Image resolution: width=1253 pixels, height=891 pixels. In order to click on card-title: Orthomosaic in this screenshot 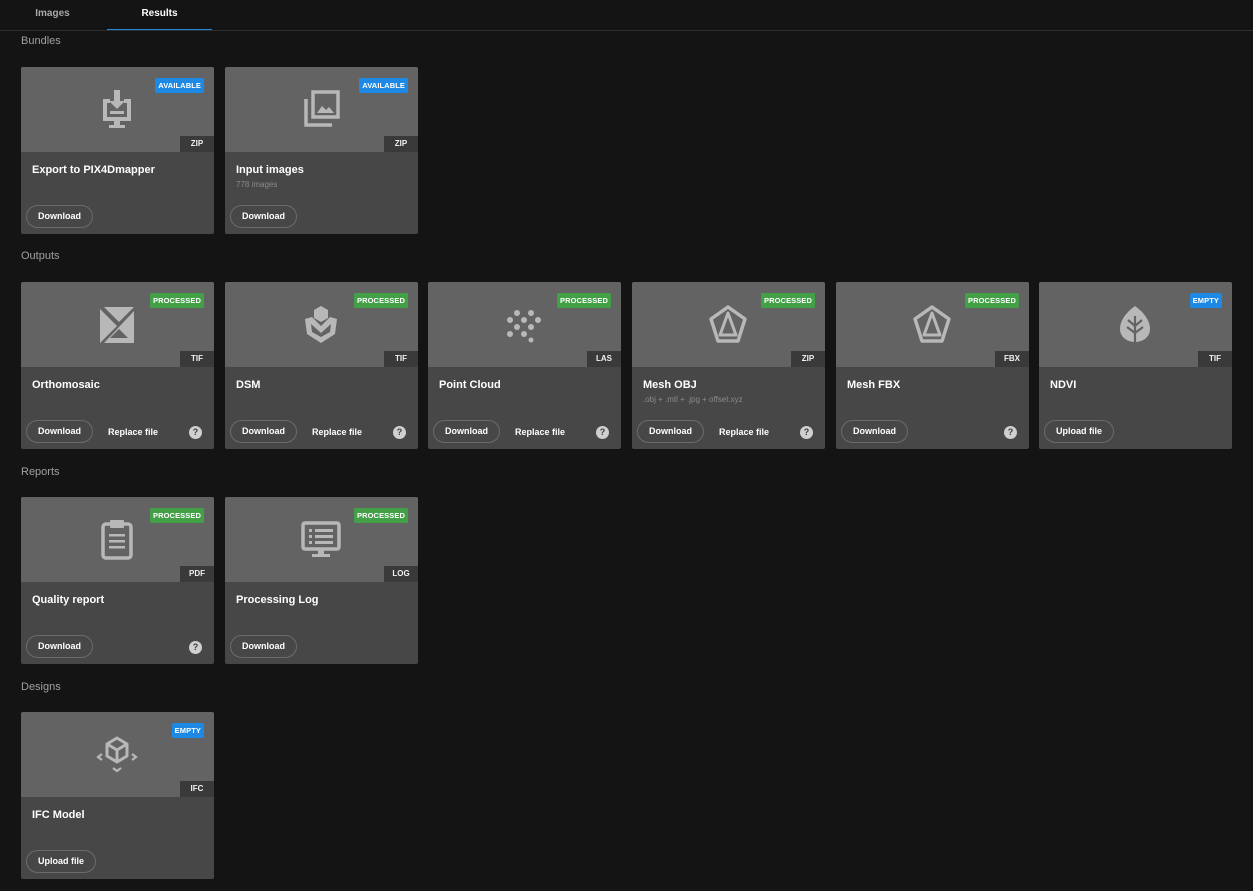, I will do `click(66, 385)`.